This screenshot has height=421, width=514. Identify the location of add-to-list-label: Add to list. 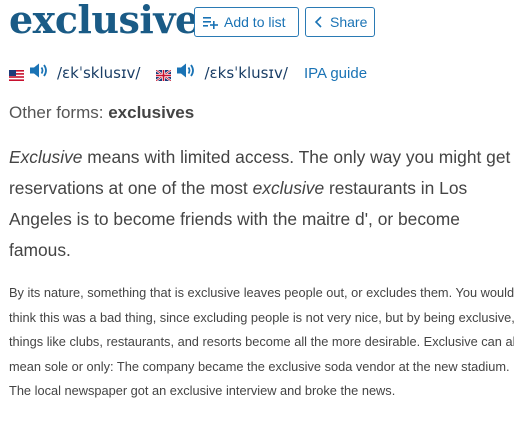
(255, 22).